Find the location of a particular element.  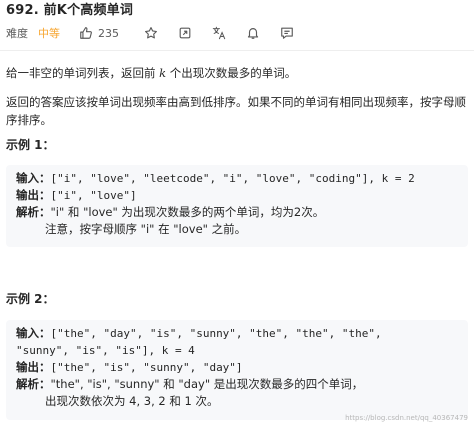

problem-title: 692. 前K个高频单词 is located at coordinates (70, 10).